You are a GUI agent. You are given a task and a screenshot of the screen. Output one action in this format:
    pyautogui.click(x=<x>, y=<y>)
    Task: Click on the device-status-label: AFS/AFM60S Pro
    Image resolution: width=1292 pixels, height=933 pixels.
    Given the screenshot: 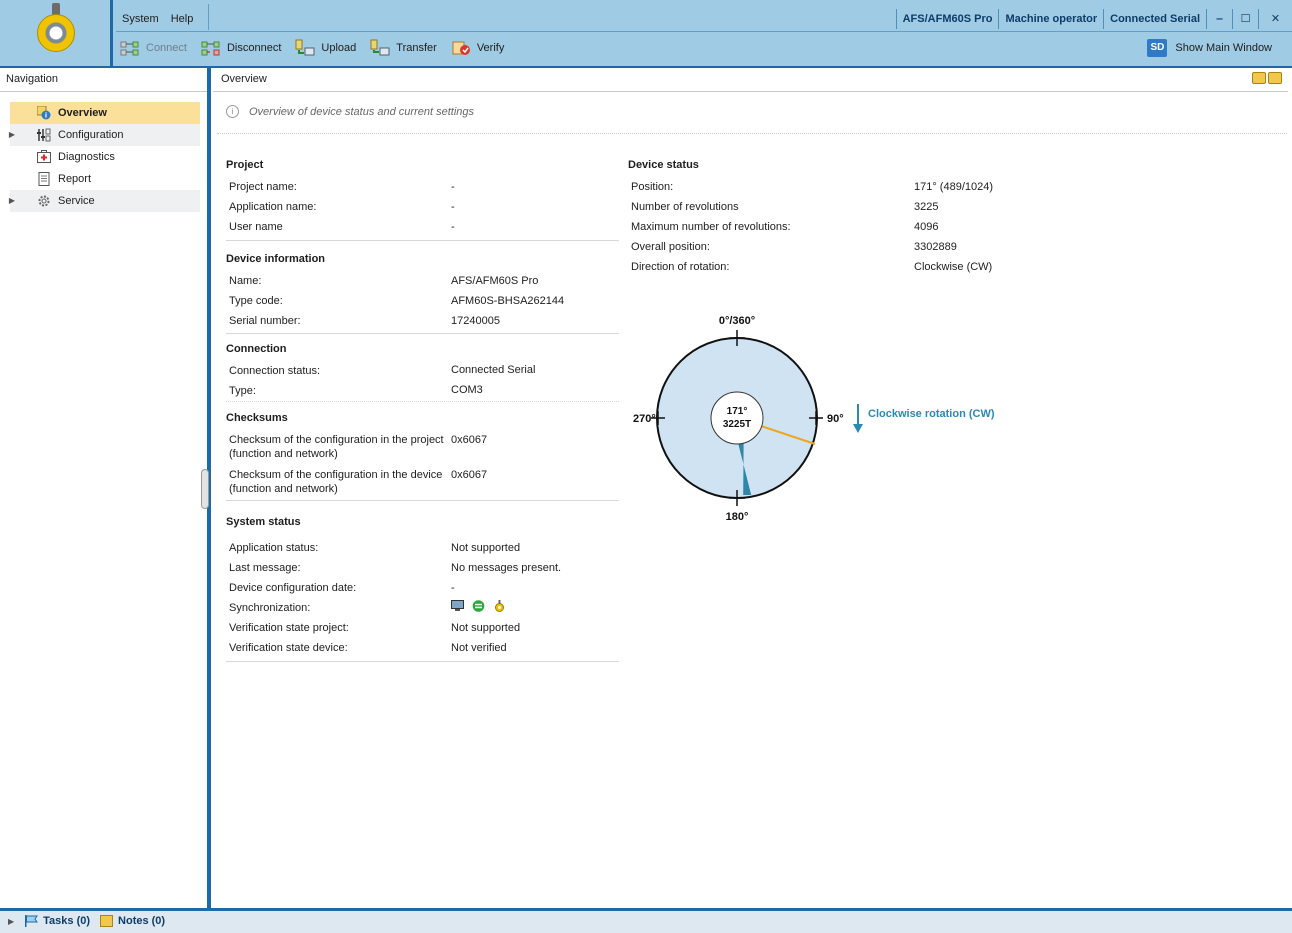 What is the action you would take?
    pyautogui.click(x=947, y=19)
    